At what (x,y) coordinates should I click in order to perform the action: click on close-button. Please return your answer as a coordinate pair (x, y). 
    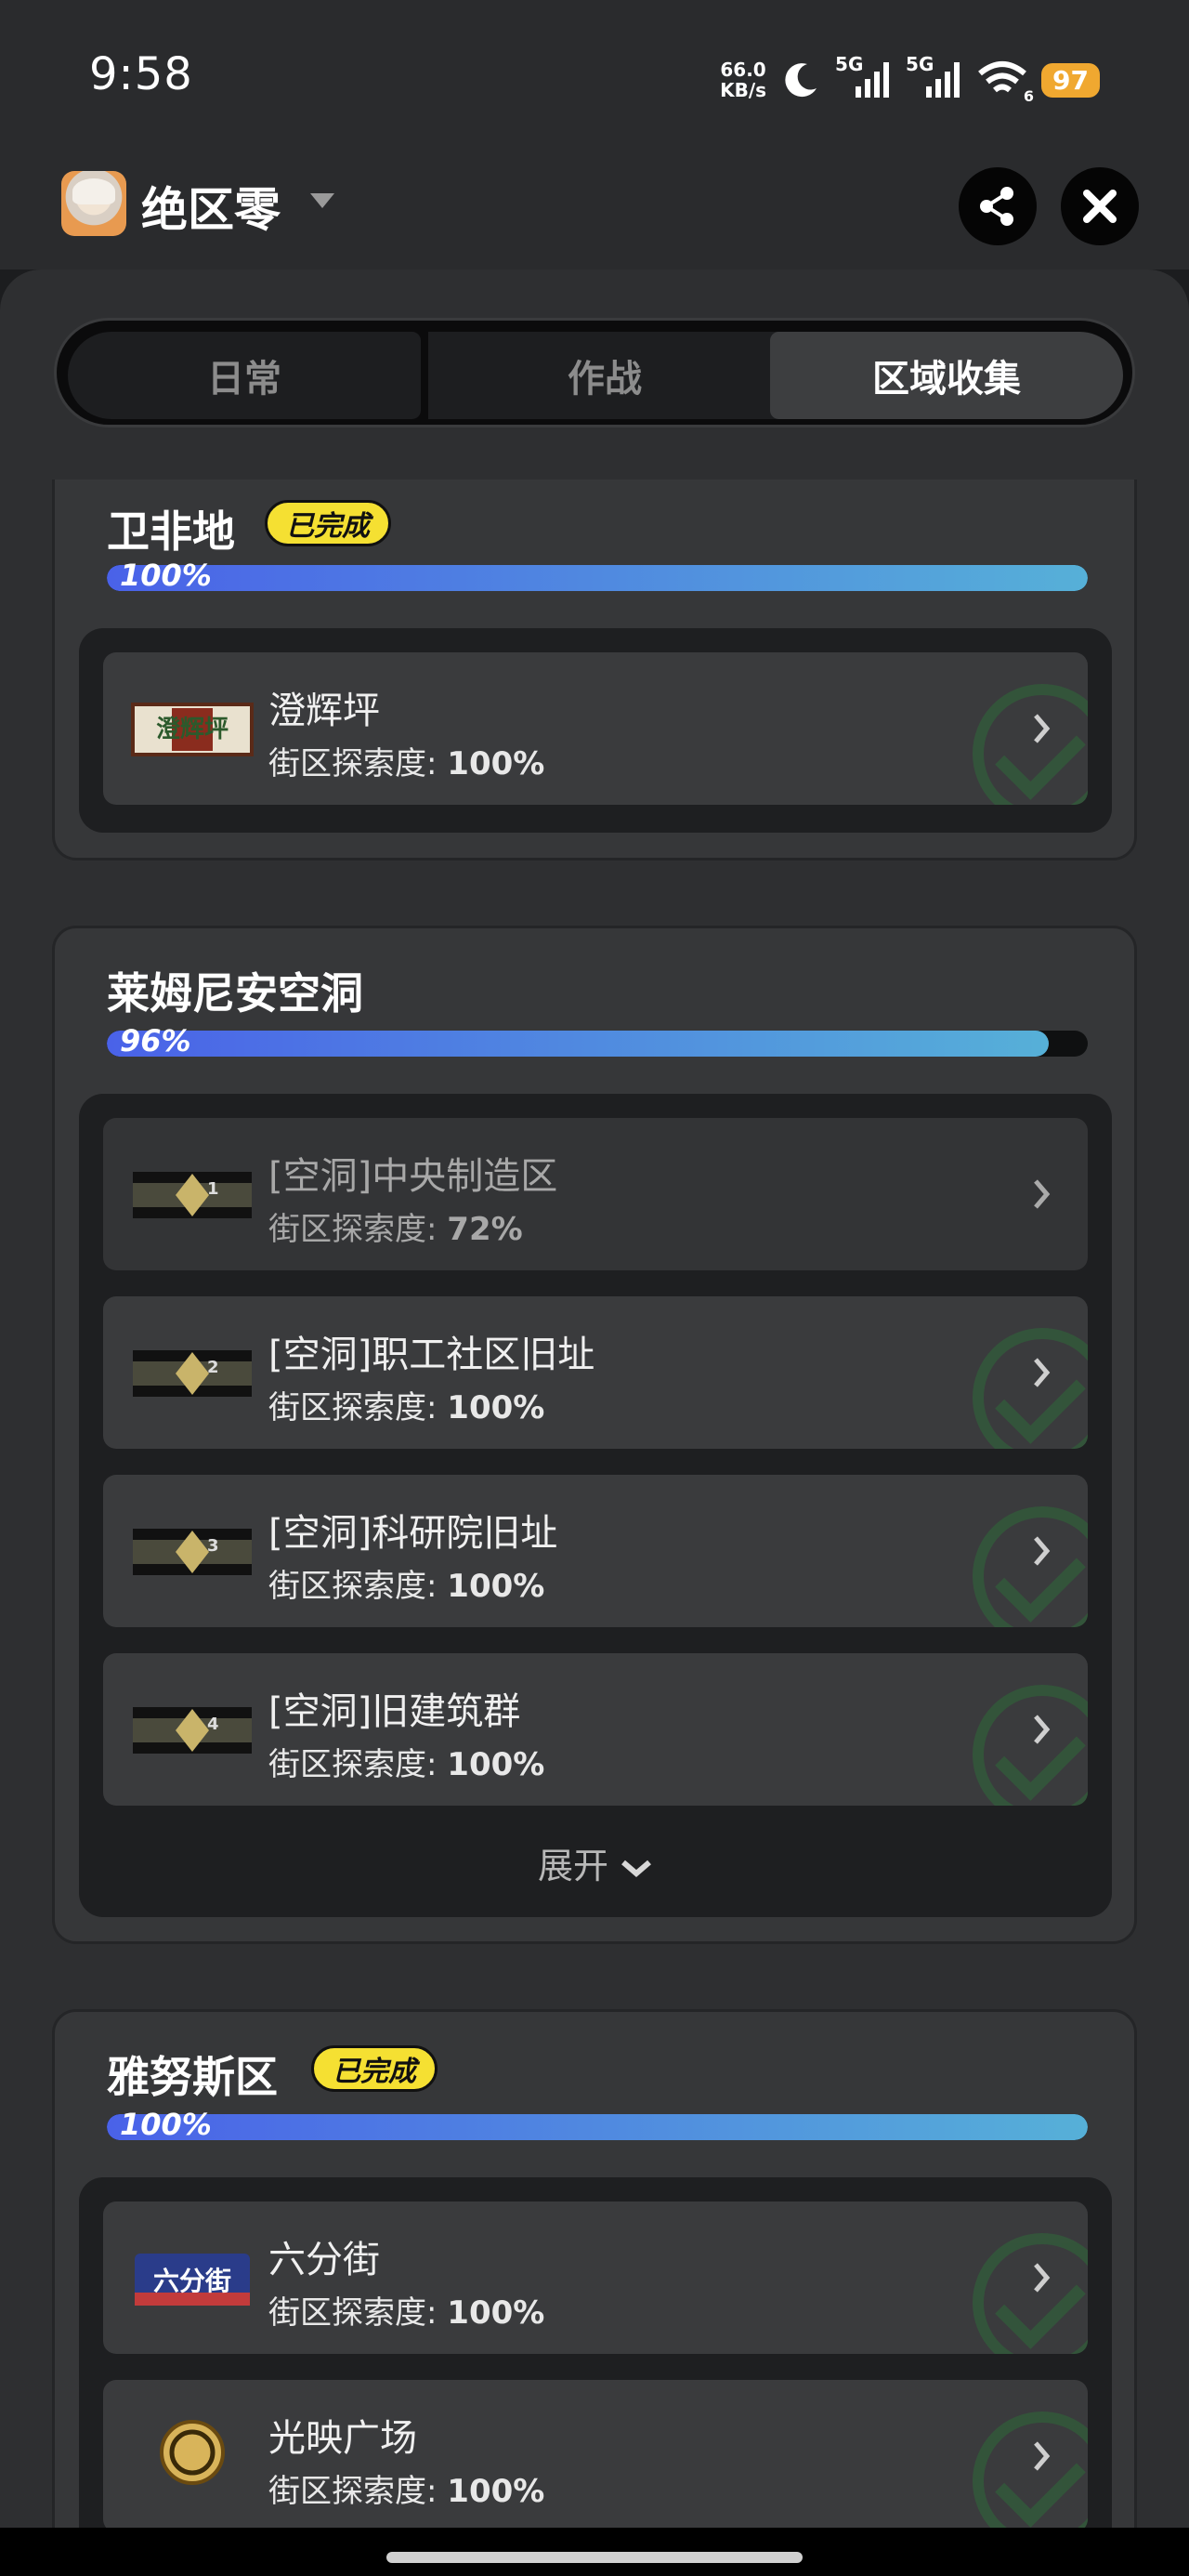
    Looking at the image, I should click on (1100, 206).